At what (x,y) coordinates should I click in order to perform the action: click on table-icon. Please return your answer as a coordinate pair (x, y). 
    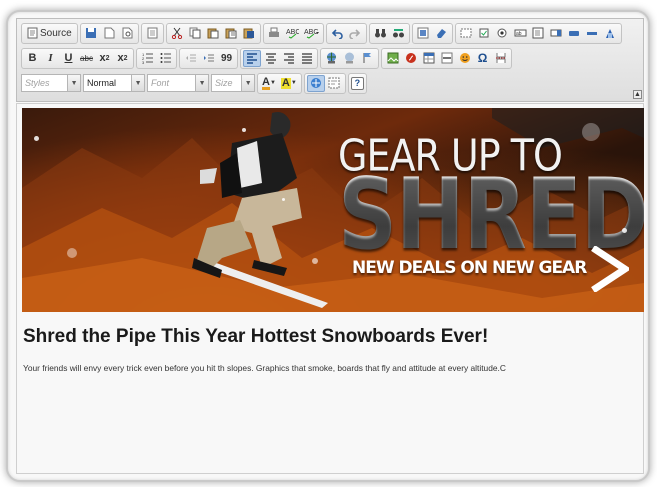
    Looking at the image, I should click on (428, 58).